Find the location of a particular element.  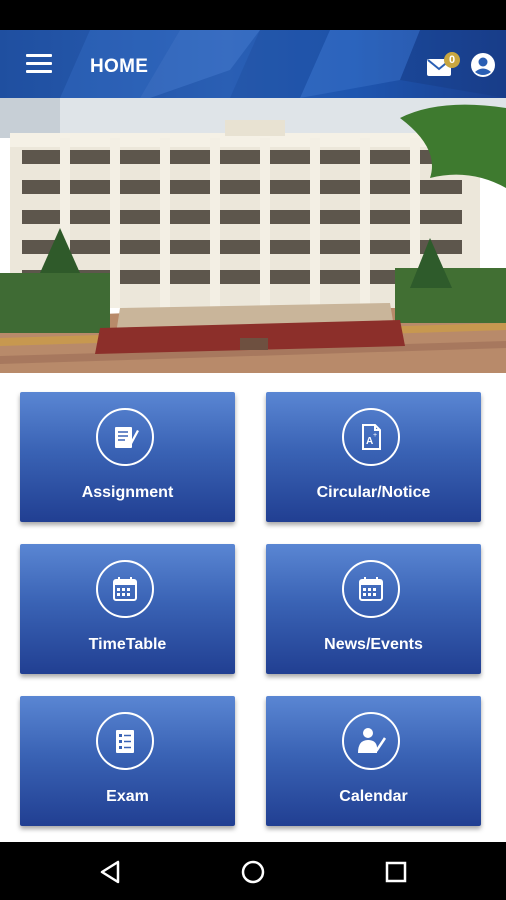

tile-label: Assignment is located at coordinates (127, 492).